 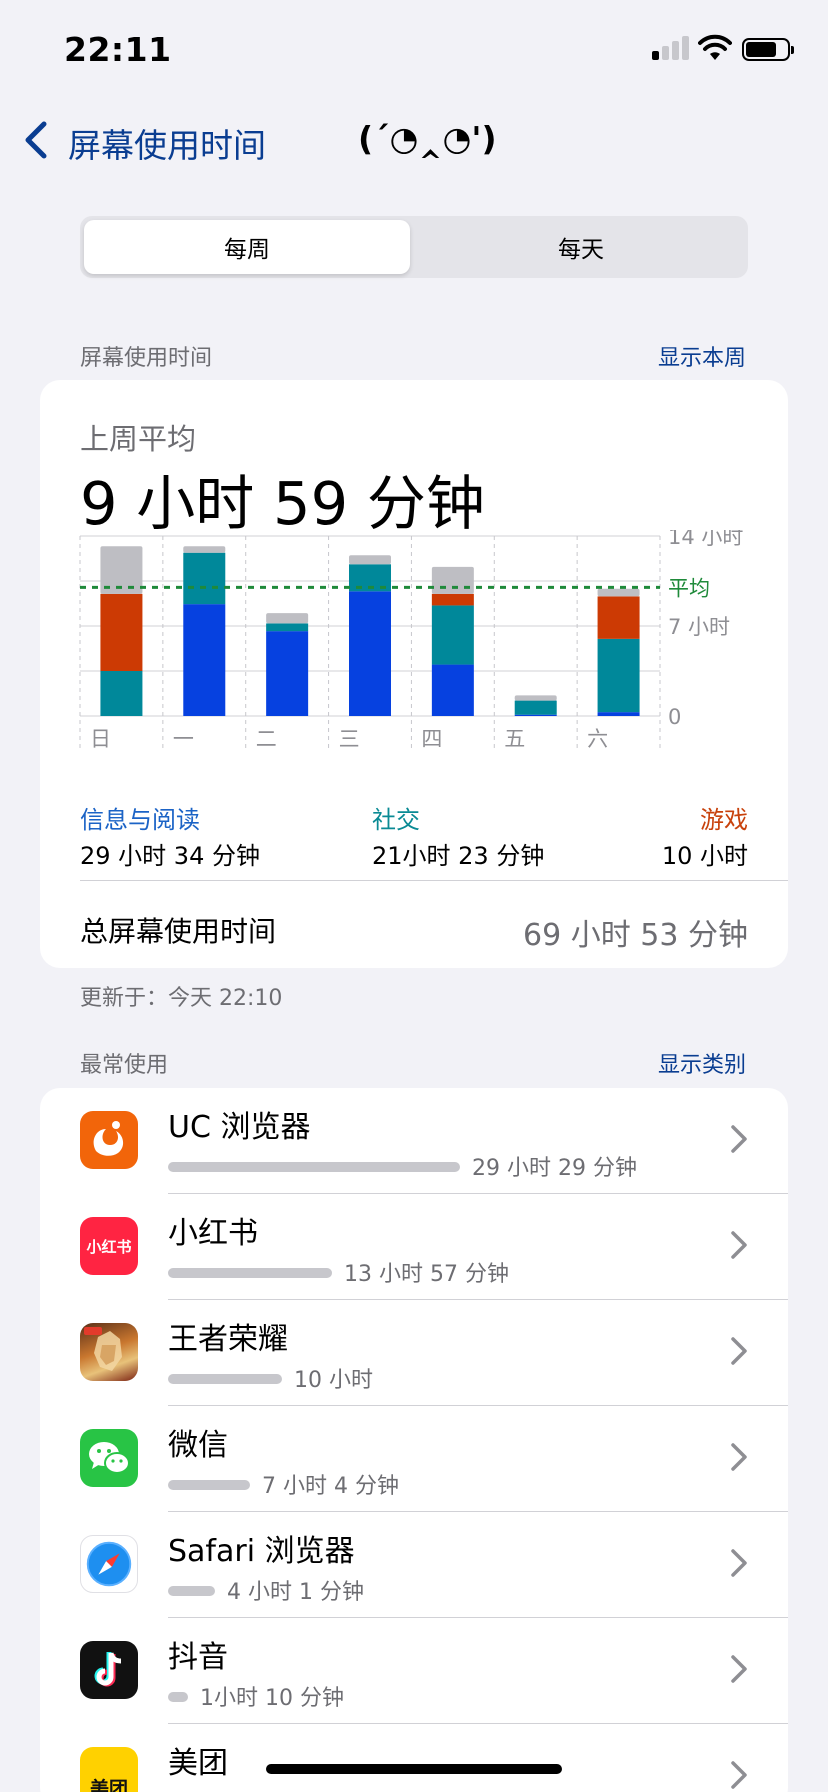 What do you see at coordinates (426, 1274) in the screenshot?
I see `usage-time: 13 小时 57 分钟` at bounding box center [426, 1274].